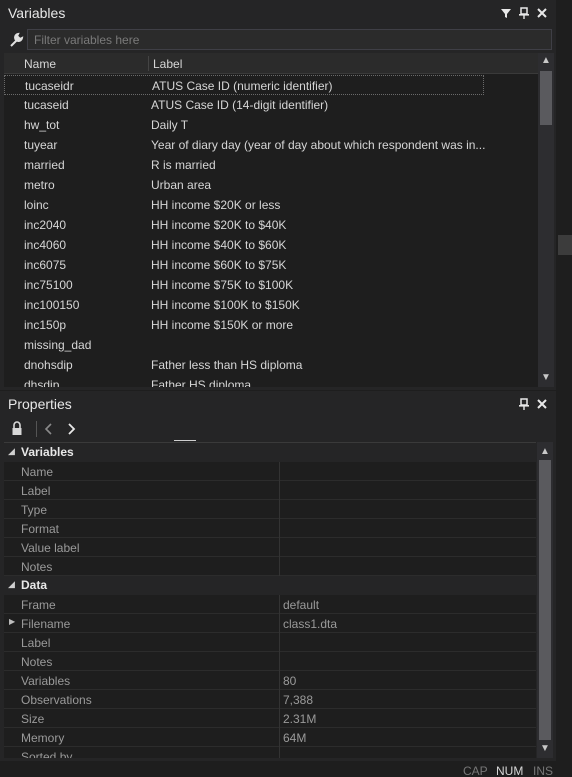  I want to click on column-header-label: Label, so click(167, 64).